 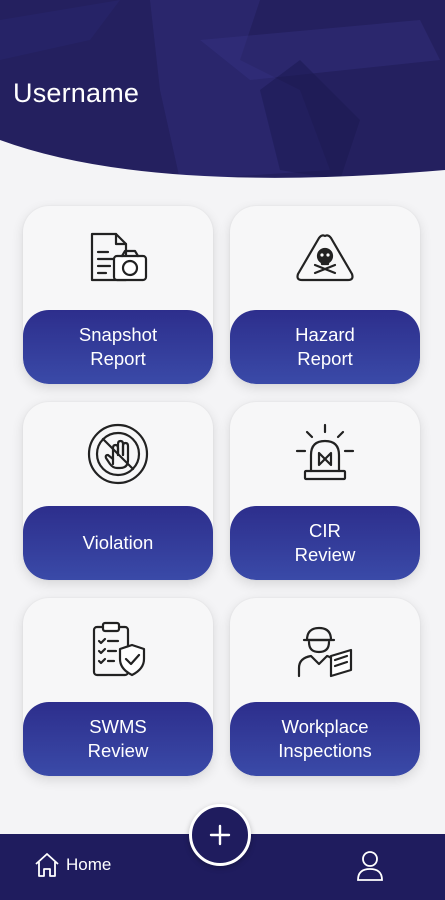 I want to click on card-label: Snapshot Report, so click(x=118, y=346).